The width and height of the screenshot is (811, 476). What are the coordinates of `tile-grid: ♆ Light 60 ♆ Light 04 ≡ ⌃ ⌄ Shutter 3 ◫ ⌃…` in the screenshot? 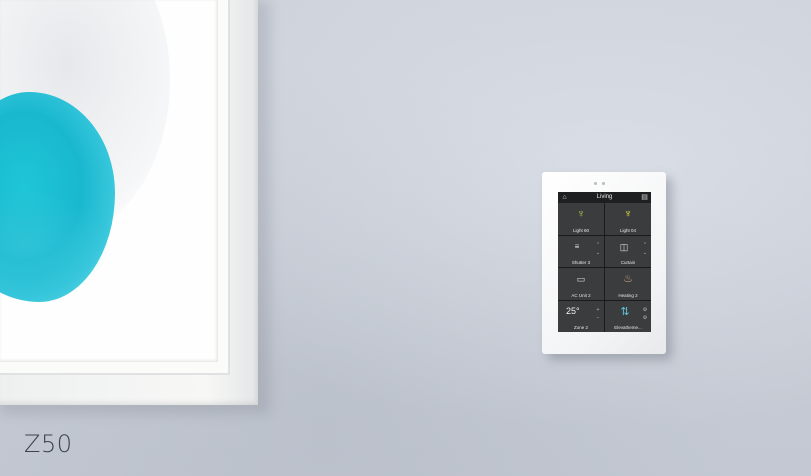 It's located at (604, 267).